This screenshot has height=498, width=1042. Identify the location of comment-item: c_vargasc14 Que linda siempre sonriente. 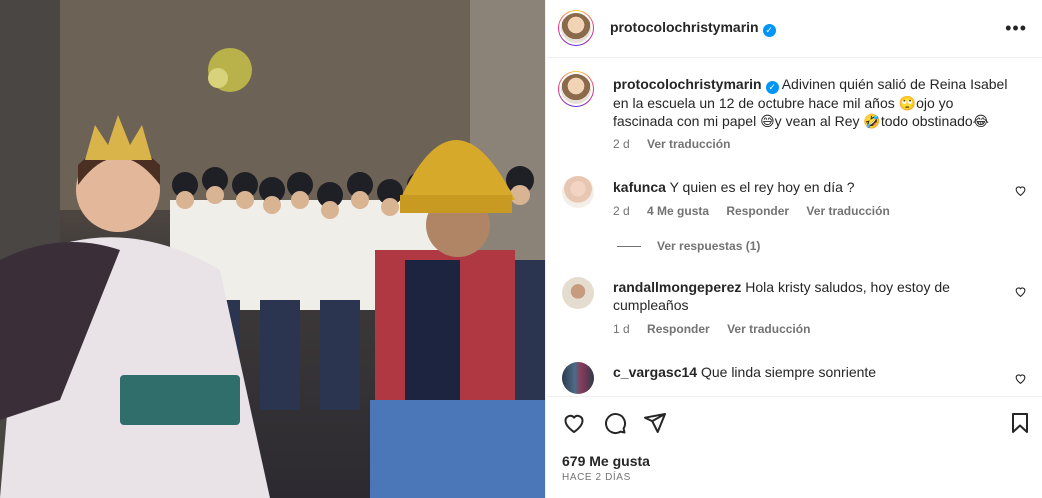
(794, 379).